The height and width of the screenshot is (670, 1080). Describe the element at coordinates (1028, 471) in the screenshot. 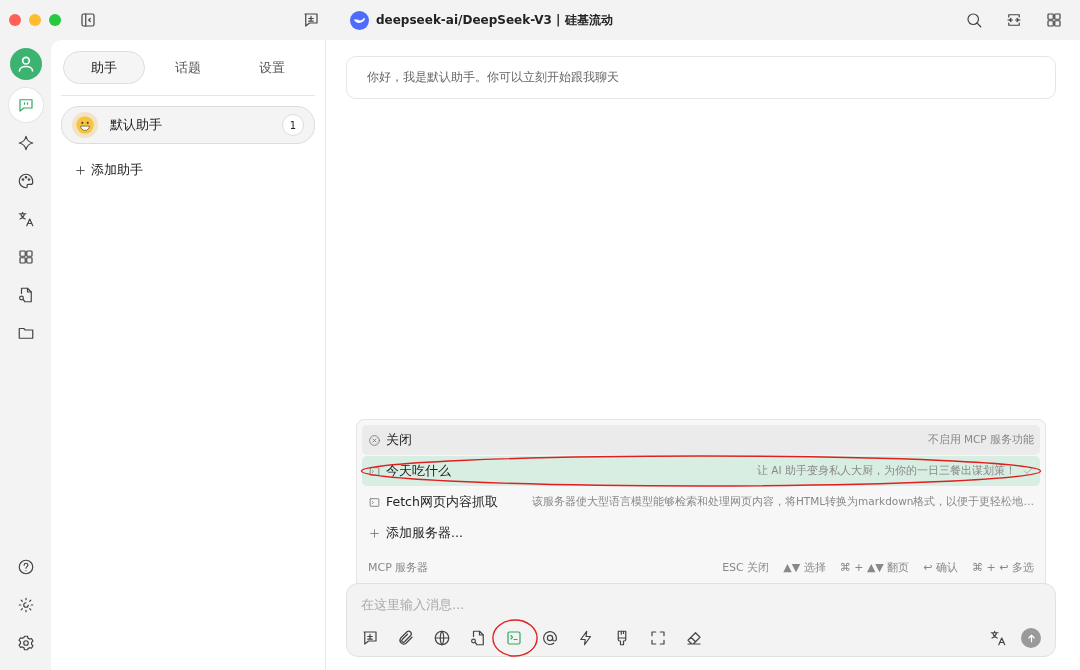

I see `check-icon` at that location.